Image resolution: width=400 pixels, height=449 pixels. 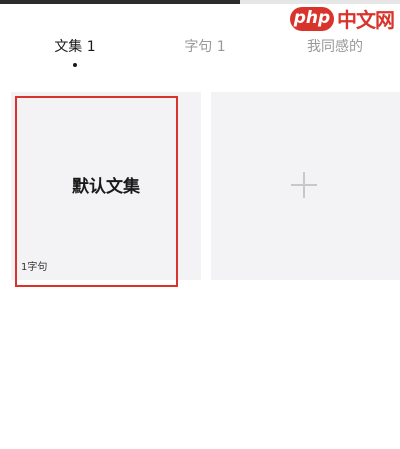 I want to click on tab-resonated: 我同感的, so click(x=335, y=46).